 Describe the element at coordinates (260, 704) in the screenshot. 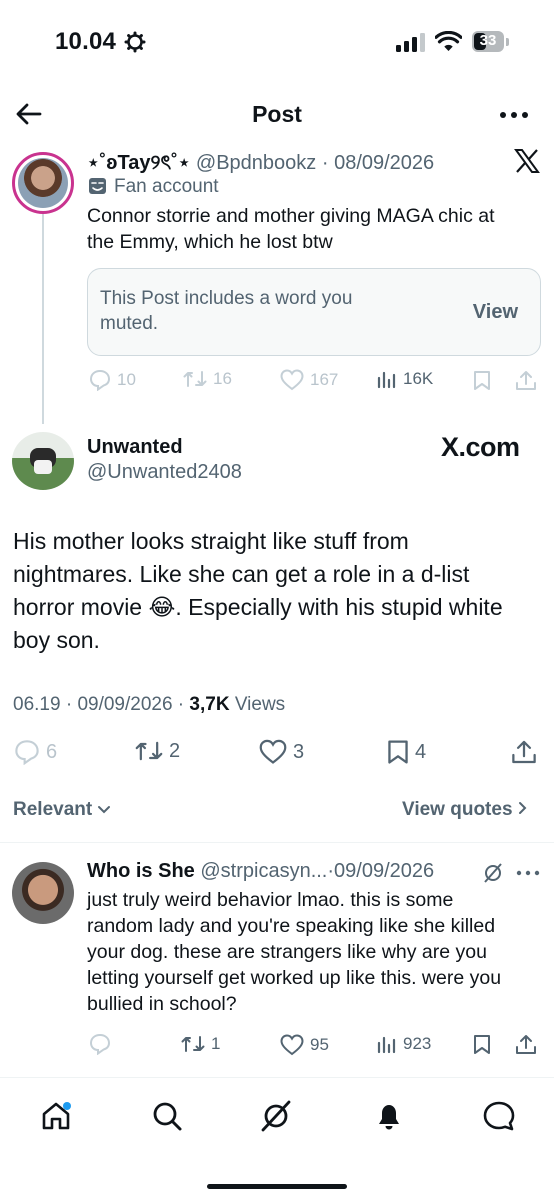

I see `main-post-views-label: Views` at that location.